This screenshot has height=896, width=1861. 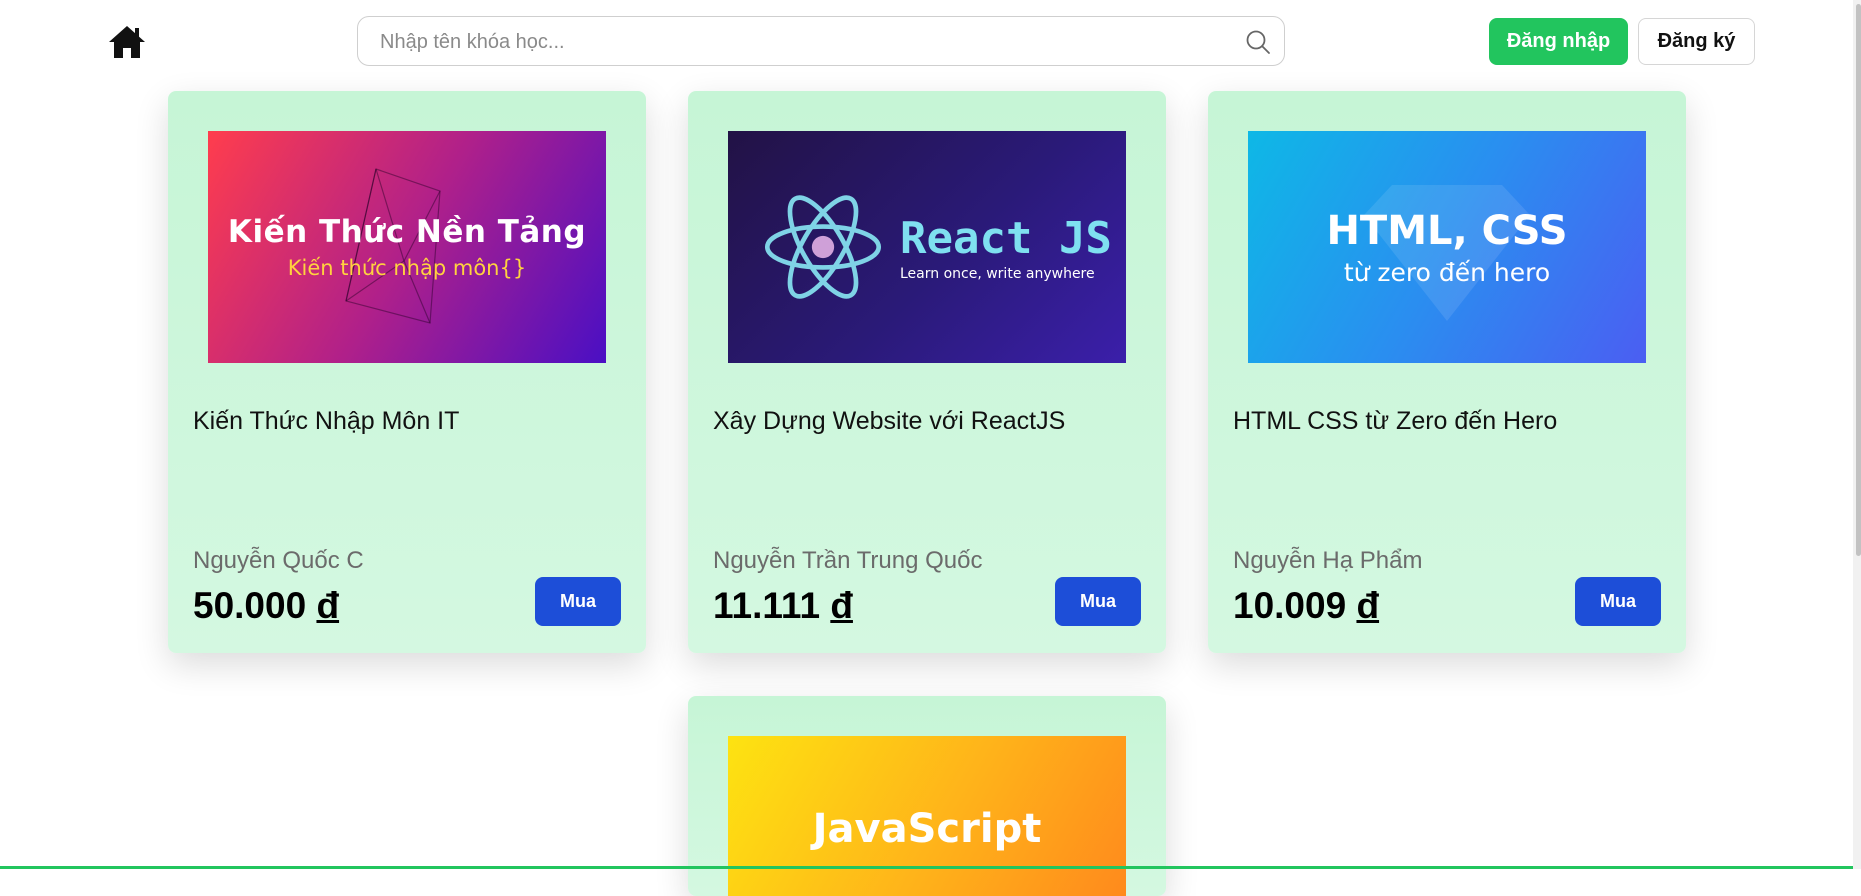 I want to click on thumbnail-title: JavaScript, so click(x=927, y=829).